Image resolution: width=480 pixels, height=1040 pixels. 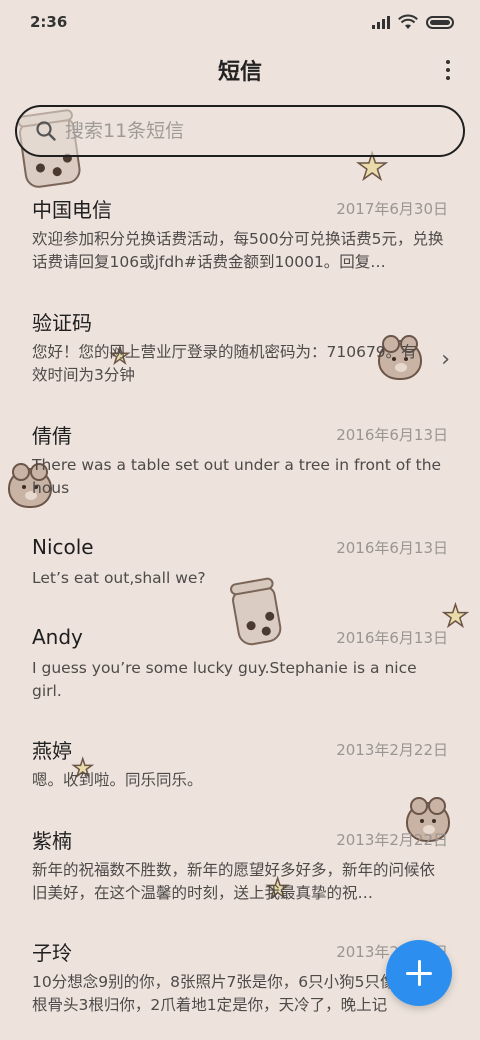 I want to click on message-preview: 嗯。收到啦。同乐同乐。, so click(x=117, y=780).